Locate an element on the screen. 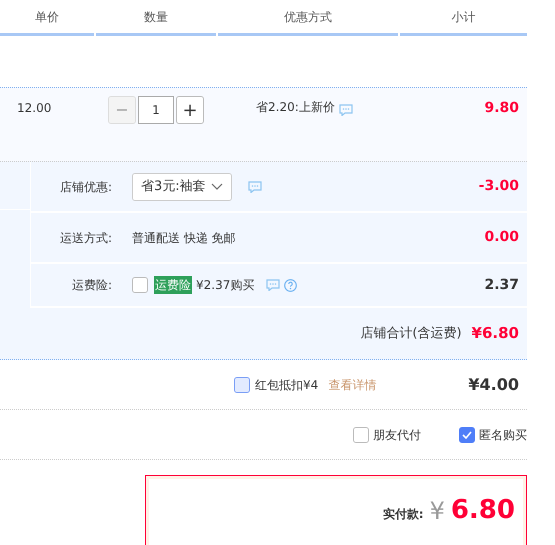 This screenshot has height=545, width=555. deduction-label: 红包抵扣¥4 is located at coordinates (286, 385).